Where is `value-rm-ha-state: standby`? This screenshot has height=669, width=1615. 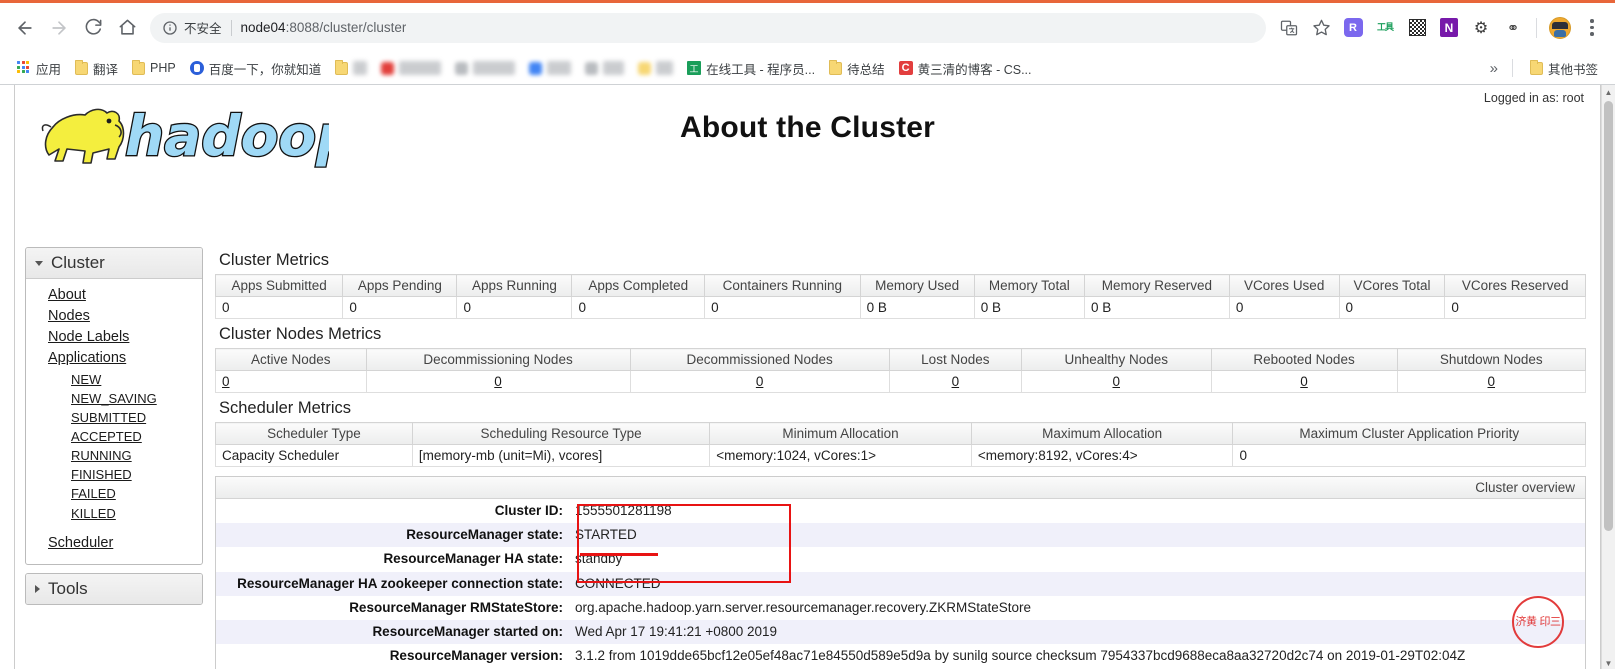 value-rm-ha-state: standby is located at coordinates (599, 559).